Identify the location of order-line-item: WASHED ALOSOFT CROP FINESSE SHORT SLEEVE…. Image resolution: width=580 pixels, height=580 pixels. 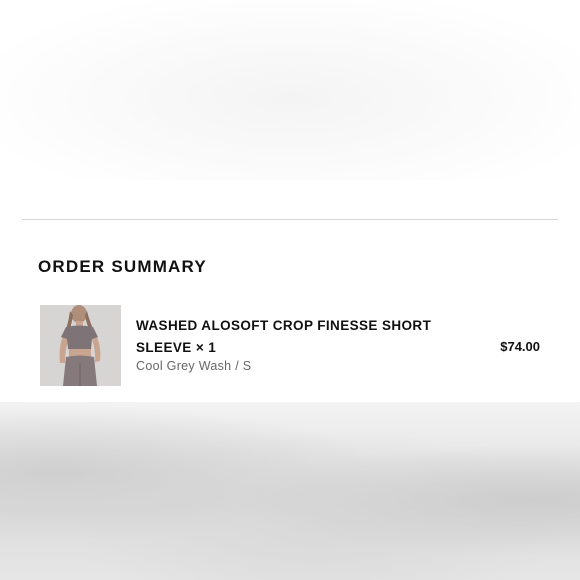
(290, 346).